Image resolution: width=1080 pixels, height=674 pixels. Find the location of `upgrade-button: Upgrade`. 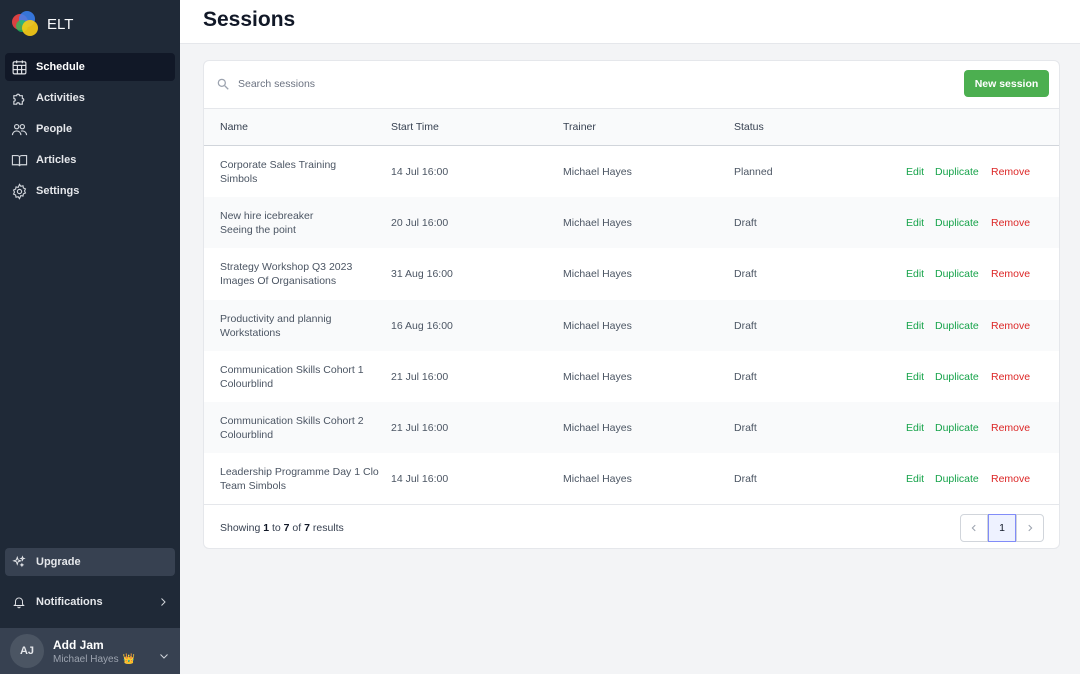

upgrade-button: Upgrade is located at coordinates (90, 562).